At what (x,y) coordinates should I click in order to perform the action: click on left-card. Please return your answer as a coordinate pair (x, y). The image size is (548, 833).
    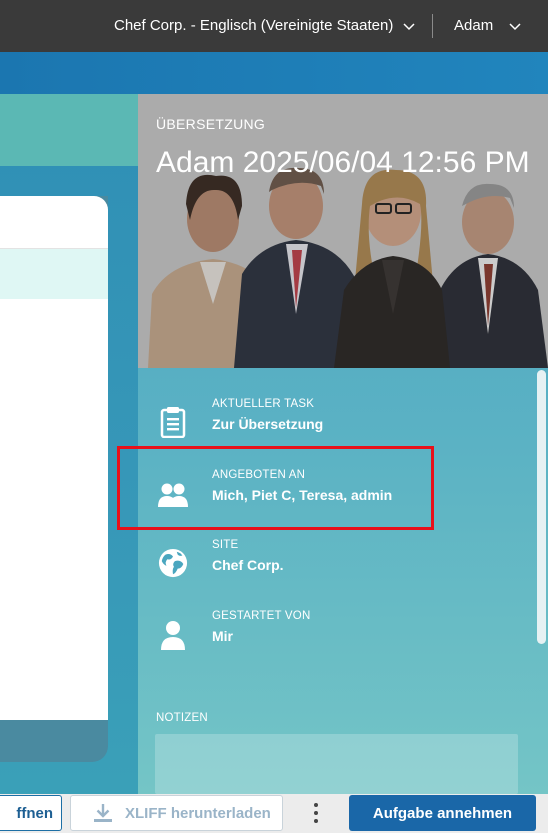
    Looking at the image, I should click on (54, 458).